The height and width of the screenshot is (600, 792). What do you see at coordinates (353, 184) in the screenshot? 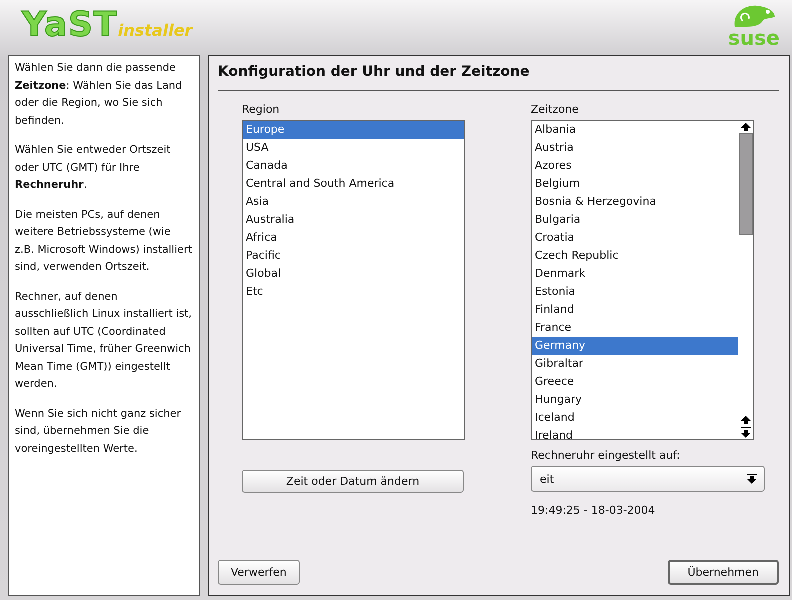
I see `region-item: Central and South America` at bounding box center [353, 184].